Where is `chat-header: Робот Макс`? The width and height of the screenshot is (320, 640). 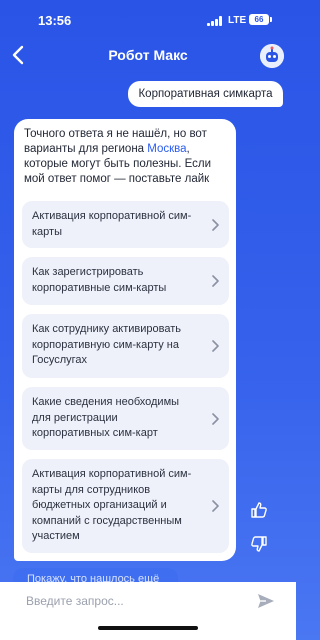
chat-header: Робот Макс is located at coordinates (148, 56).